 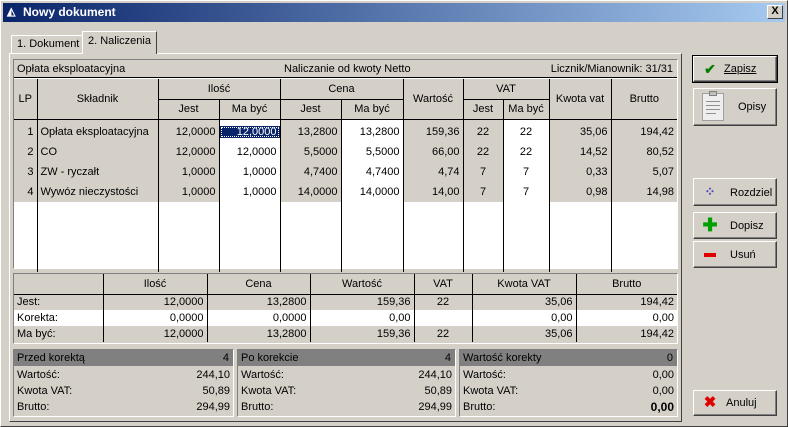 What do you see at coordinates (644, 132) in the screenshot?
I see `cell-brutto: 194,42` at bounding box center [644, 132].